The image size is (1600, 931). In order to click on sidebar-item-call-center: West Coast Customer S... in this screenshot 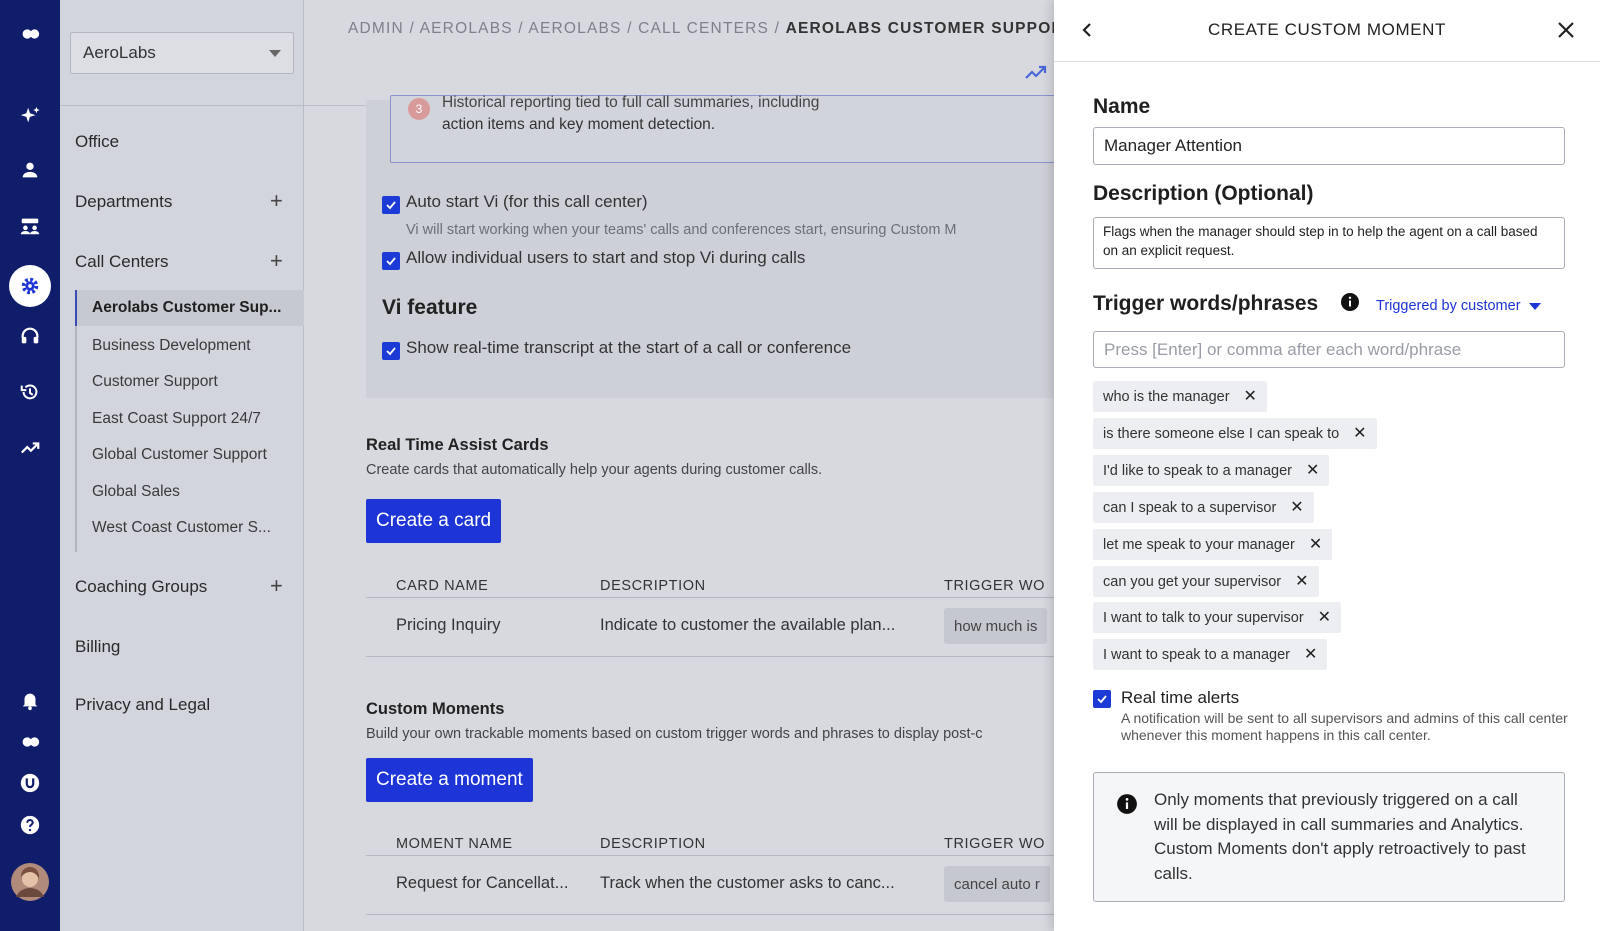, I will do `click(189, 528)`.